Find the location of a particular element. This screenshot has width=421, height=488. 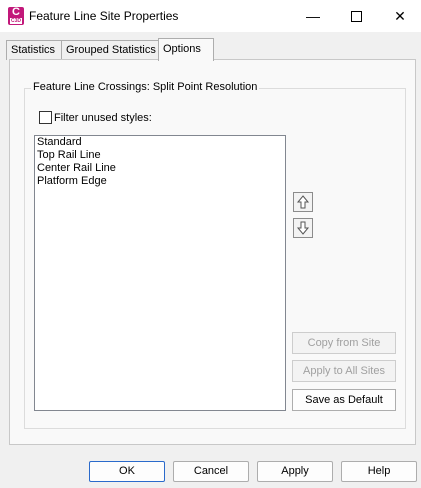

filter-unused-styles-label: Filter unused styles: is located at coordinates (103, 117).